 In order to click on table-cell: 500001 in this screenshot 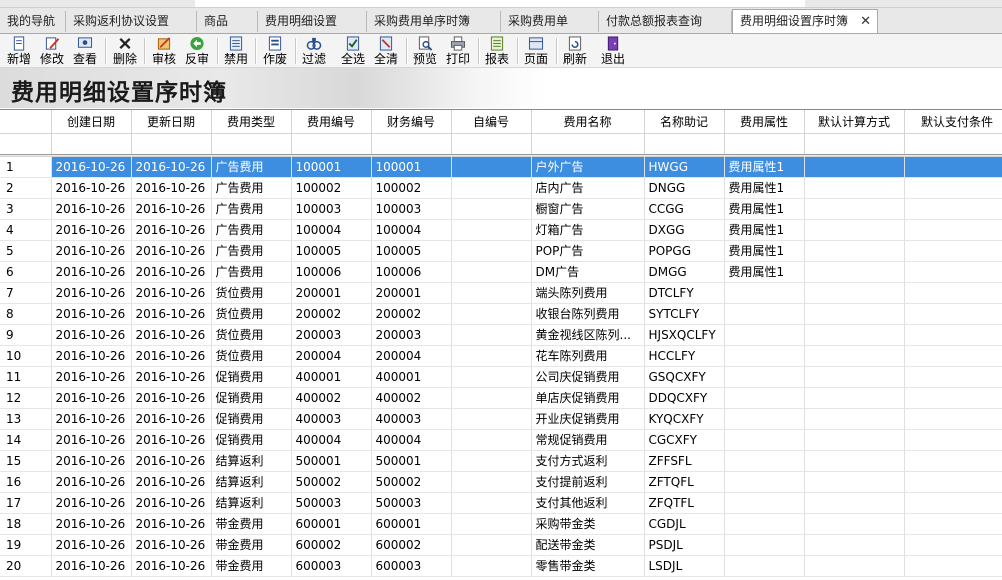, I will do `click(411, 461)`.